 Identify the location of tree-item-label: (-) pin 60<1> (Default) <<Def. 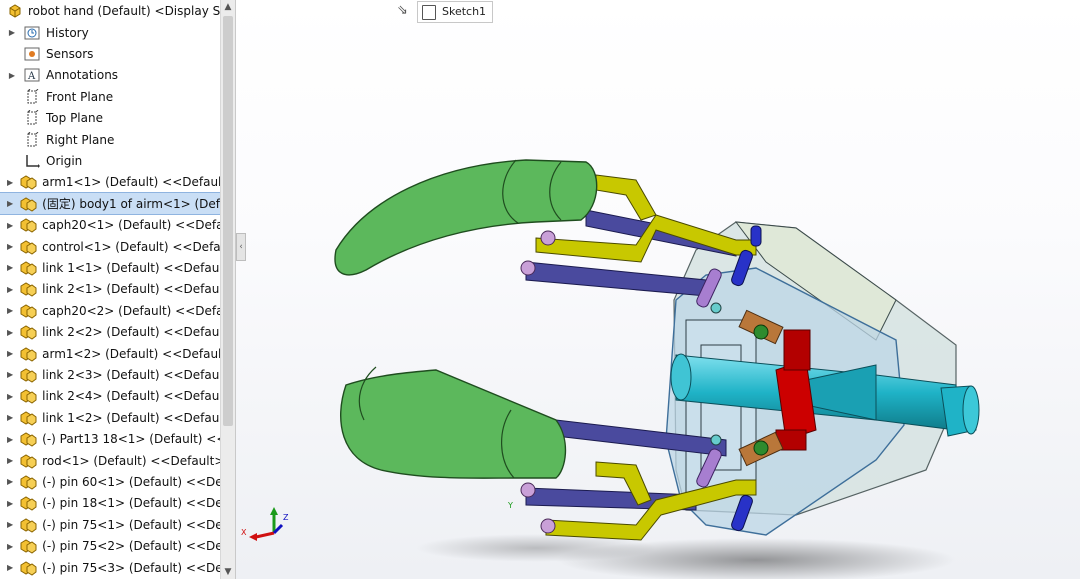
(131, 481).